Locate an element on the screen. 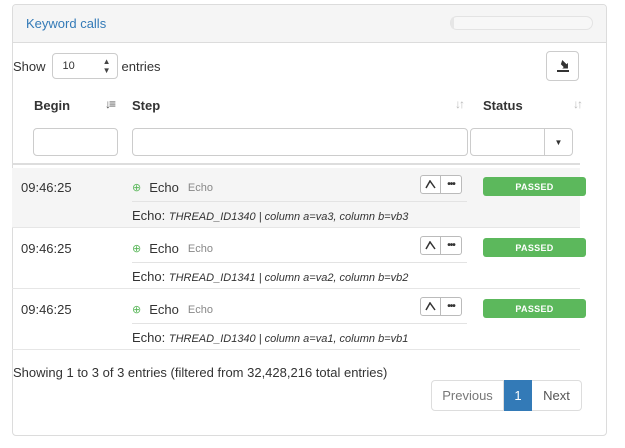  export-icon is located at coordinates (562, 66).